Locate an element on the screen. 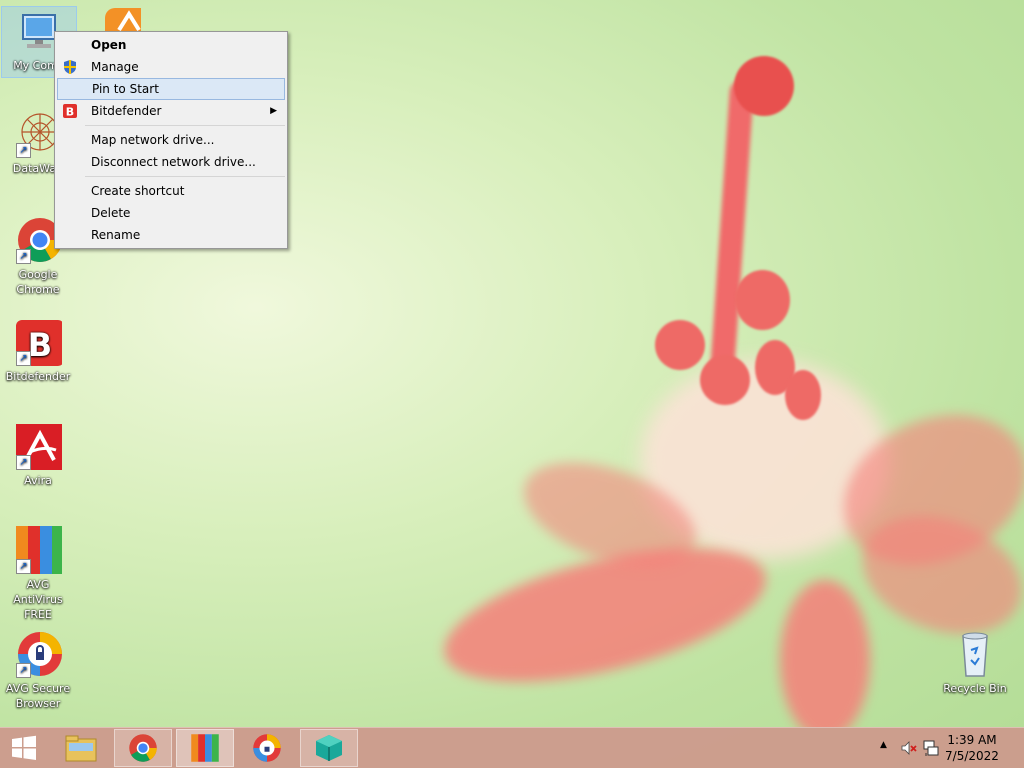 Image resolution: width=1024 pixels, height=768 pixels. avg-antivirus-icon is located at coordinates (205, 748).